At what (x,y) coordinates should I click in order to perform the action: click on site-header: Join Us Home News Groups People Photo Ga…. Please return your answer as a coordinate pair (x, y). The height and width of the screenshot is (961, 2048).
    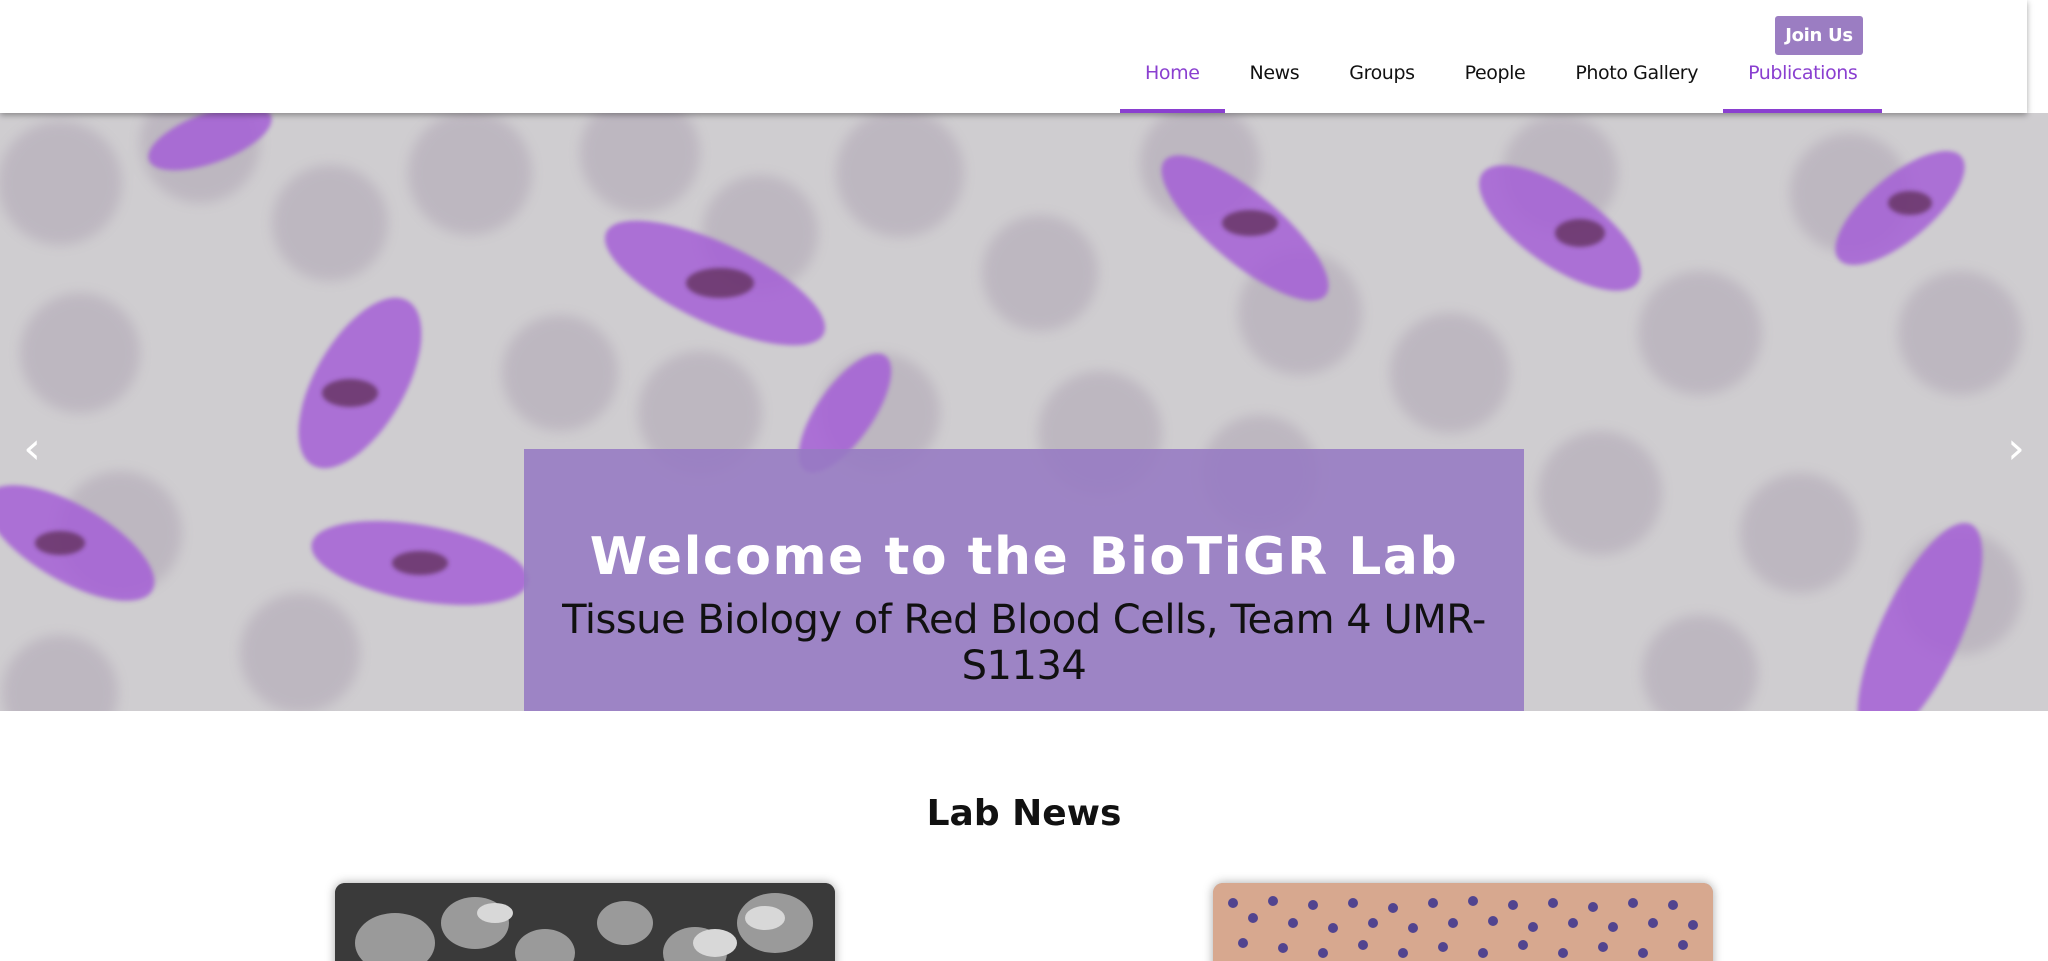
    Looking at the image, I should click on (1013, 56).